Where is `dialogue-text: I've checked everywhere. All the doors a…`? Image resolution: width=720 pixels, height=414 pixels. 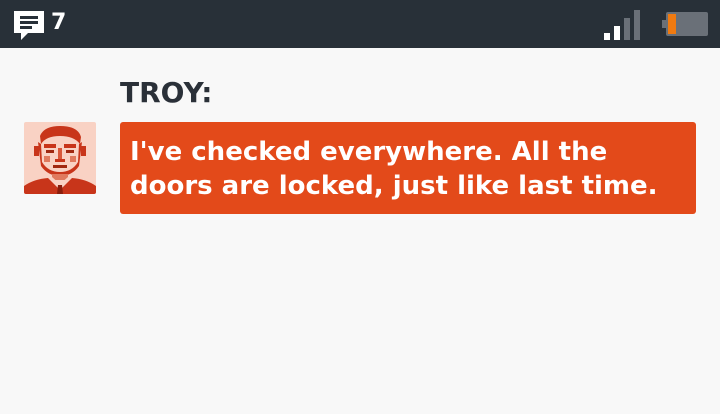
dialogue-text: I've checked everywhere. All the doors a… is located at coordinates (394, 169).